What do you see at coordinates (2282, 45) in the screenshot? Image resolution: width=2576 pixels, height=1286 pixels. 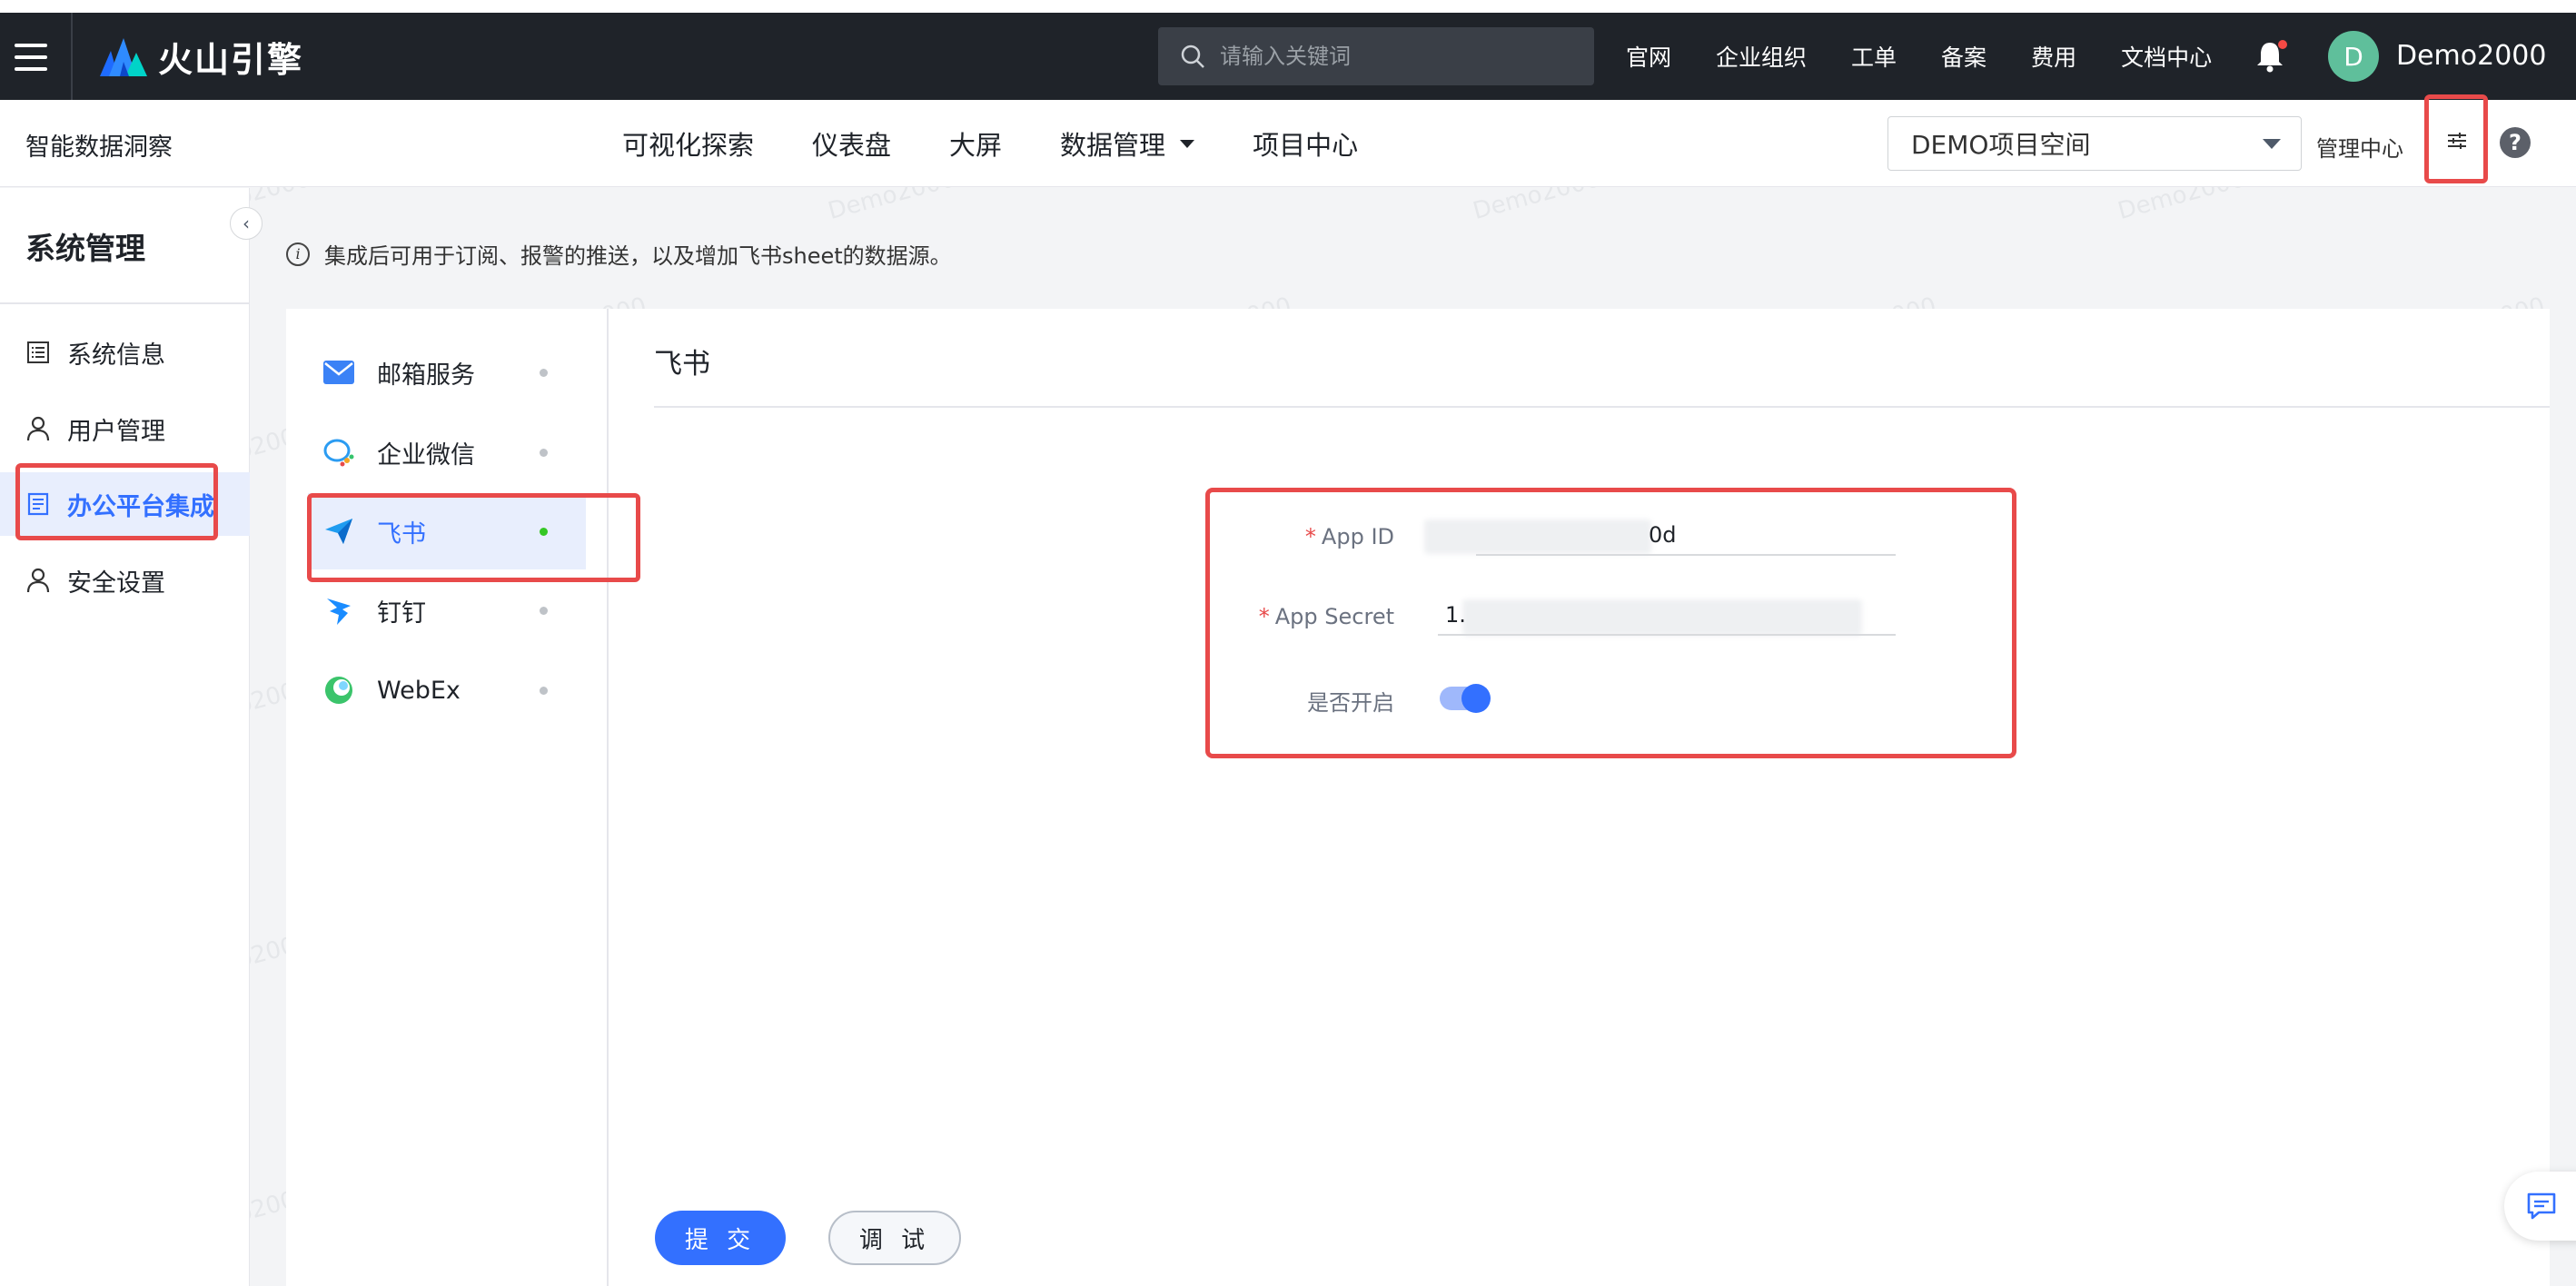 I see `notification-dot` at bounding box center [2282, 45].